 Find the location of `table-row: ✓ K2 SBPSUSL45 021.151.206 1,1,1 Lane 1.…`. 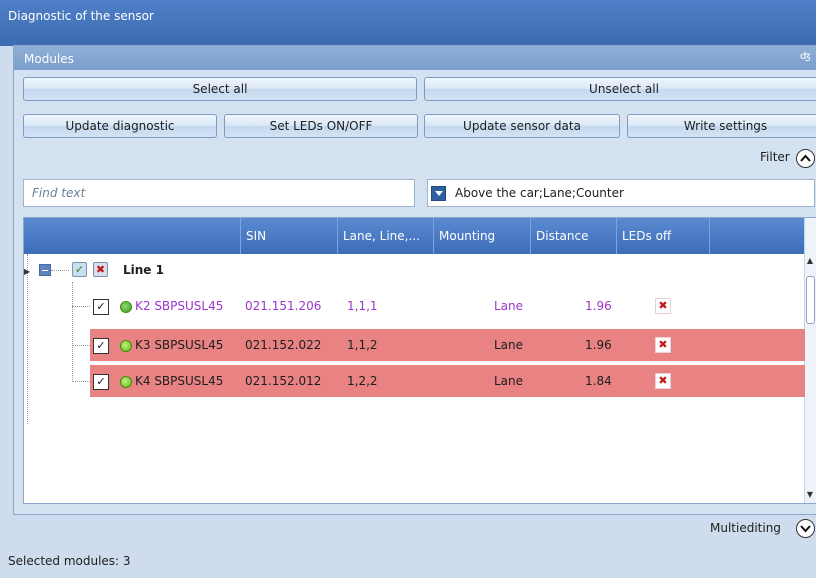

table-row: ✓ K2 SBPSUSL45 021.151.206 1,1,1 Lane 1.… is located at coordinates (447, 306).